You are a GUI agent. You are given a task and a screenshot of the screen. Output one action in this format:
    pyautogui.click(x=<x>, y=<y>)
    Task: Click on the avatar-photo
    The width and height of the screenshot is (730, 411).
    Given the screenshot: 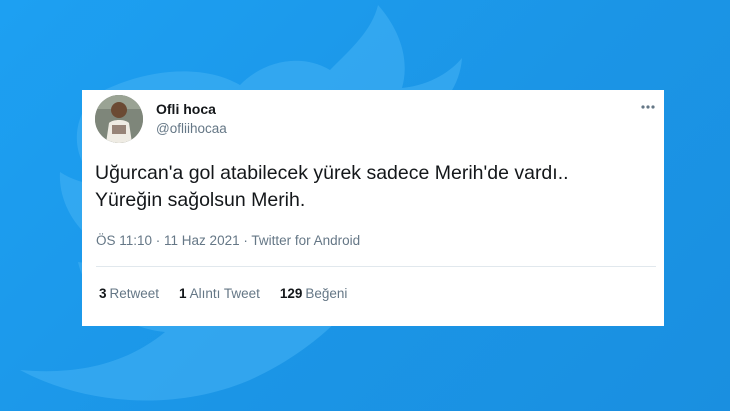 What is the action you would take?
    pyautogui.click(x=119, y=119)
    